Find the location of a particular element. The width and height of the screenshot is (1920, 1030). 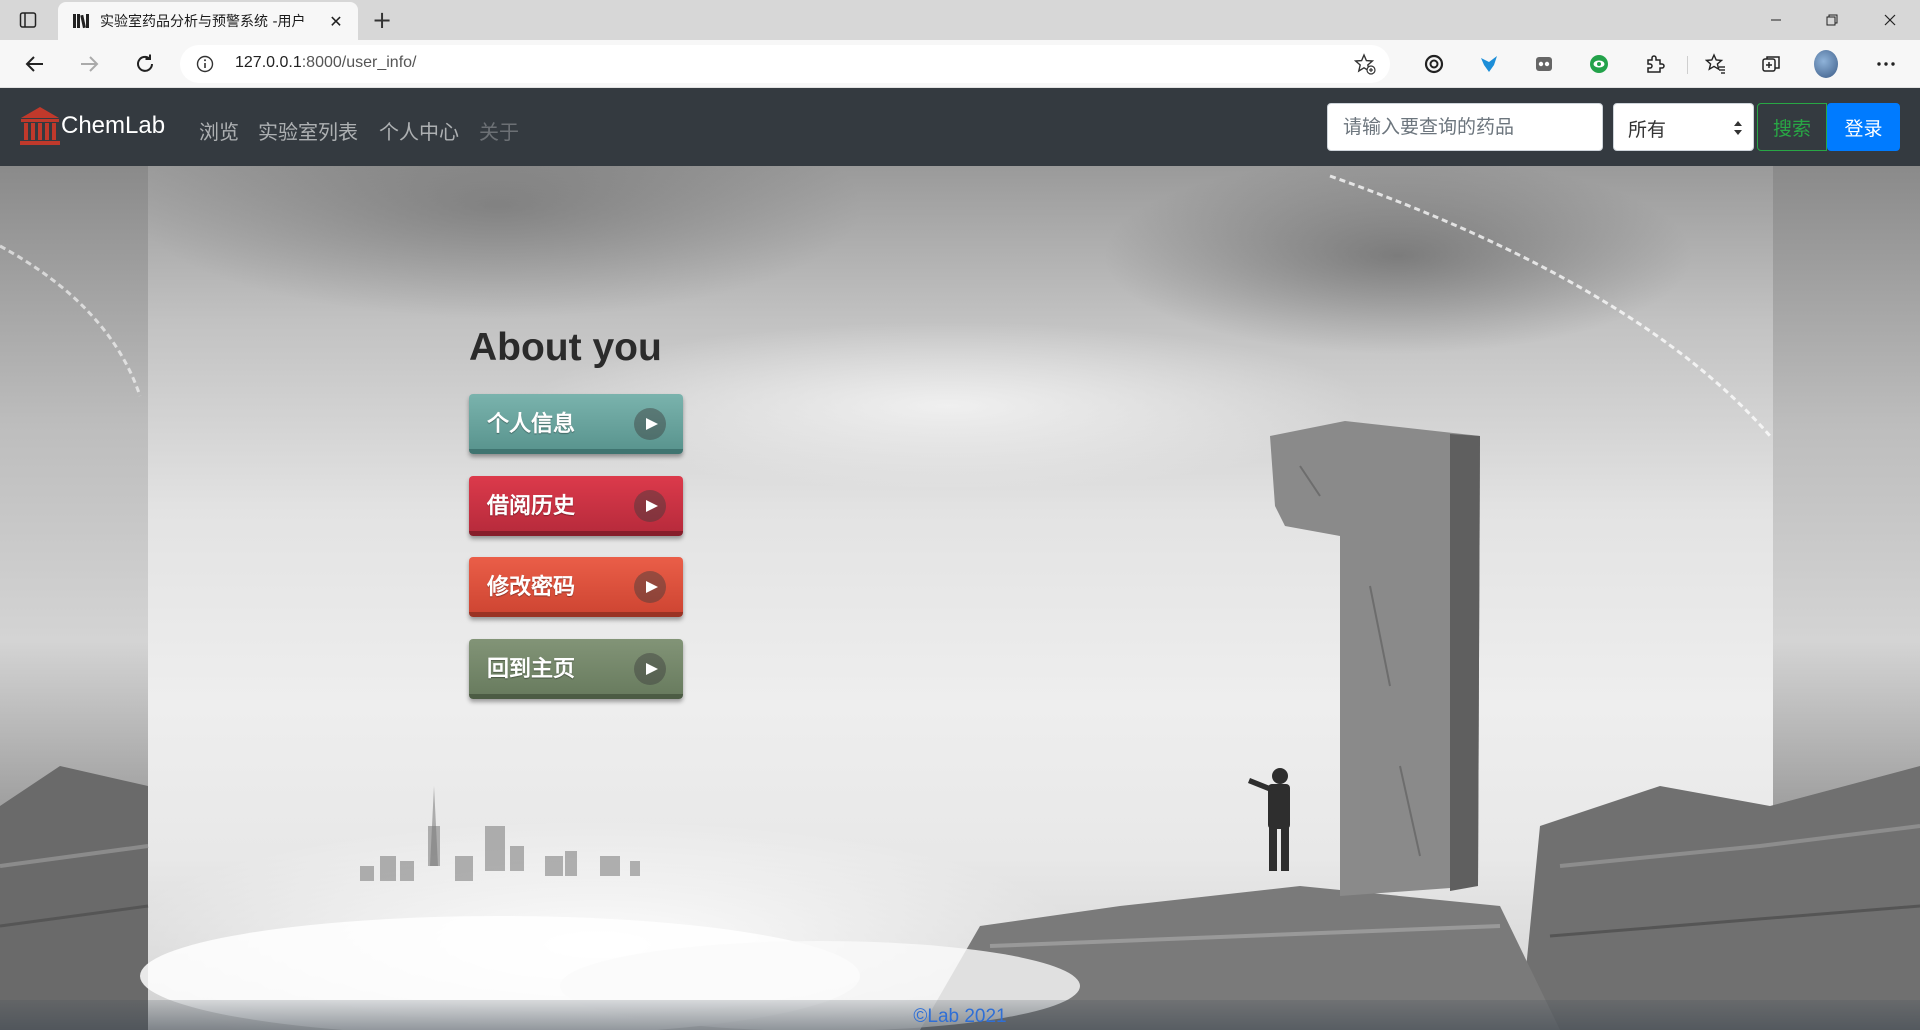

extension-bird-icon is located at coordinates (1489, 64).